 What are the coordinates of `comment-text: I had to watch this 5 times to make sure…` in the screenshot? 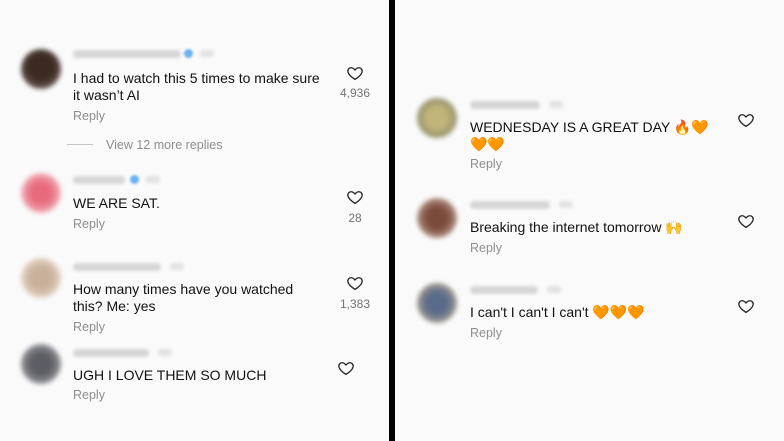 It's located at (196, 86).